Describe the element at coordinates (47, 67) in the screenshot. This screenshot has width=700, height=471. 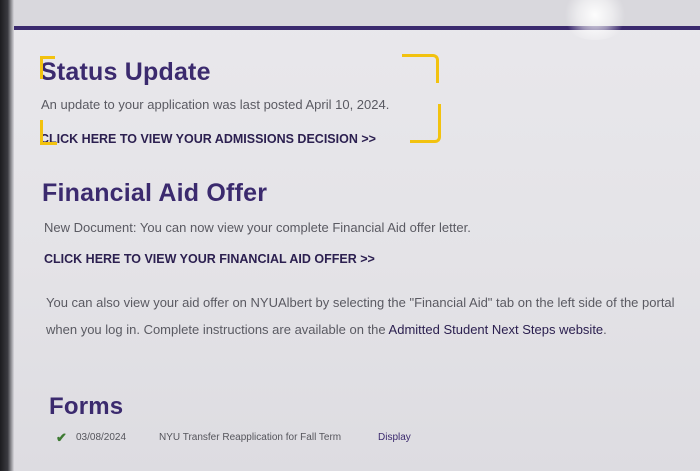
I see `highlight-bracket-top-left` at that location.